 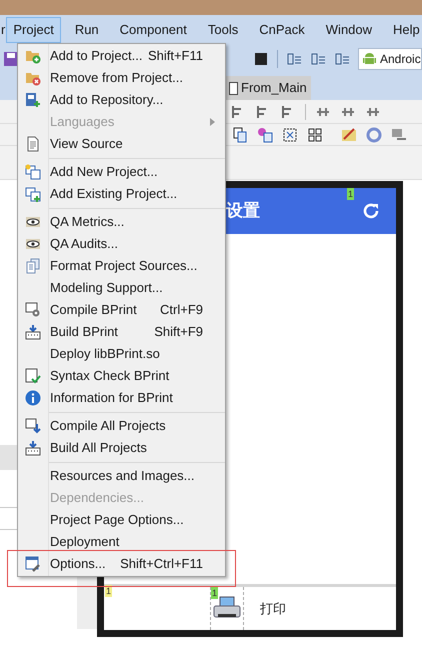 I want to click on menu-bar-item: Window, so click(x=349, y=30).